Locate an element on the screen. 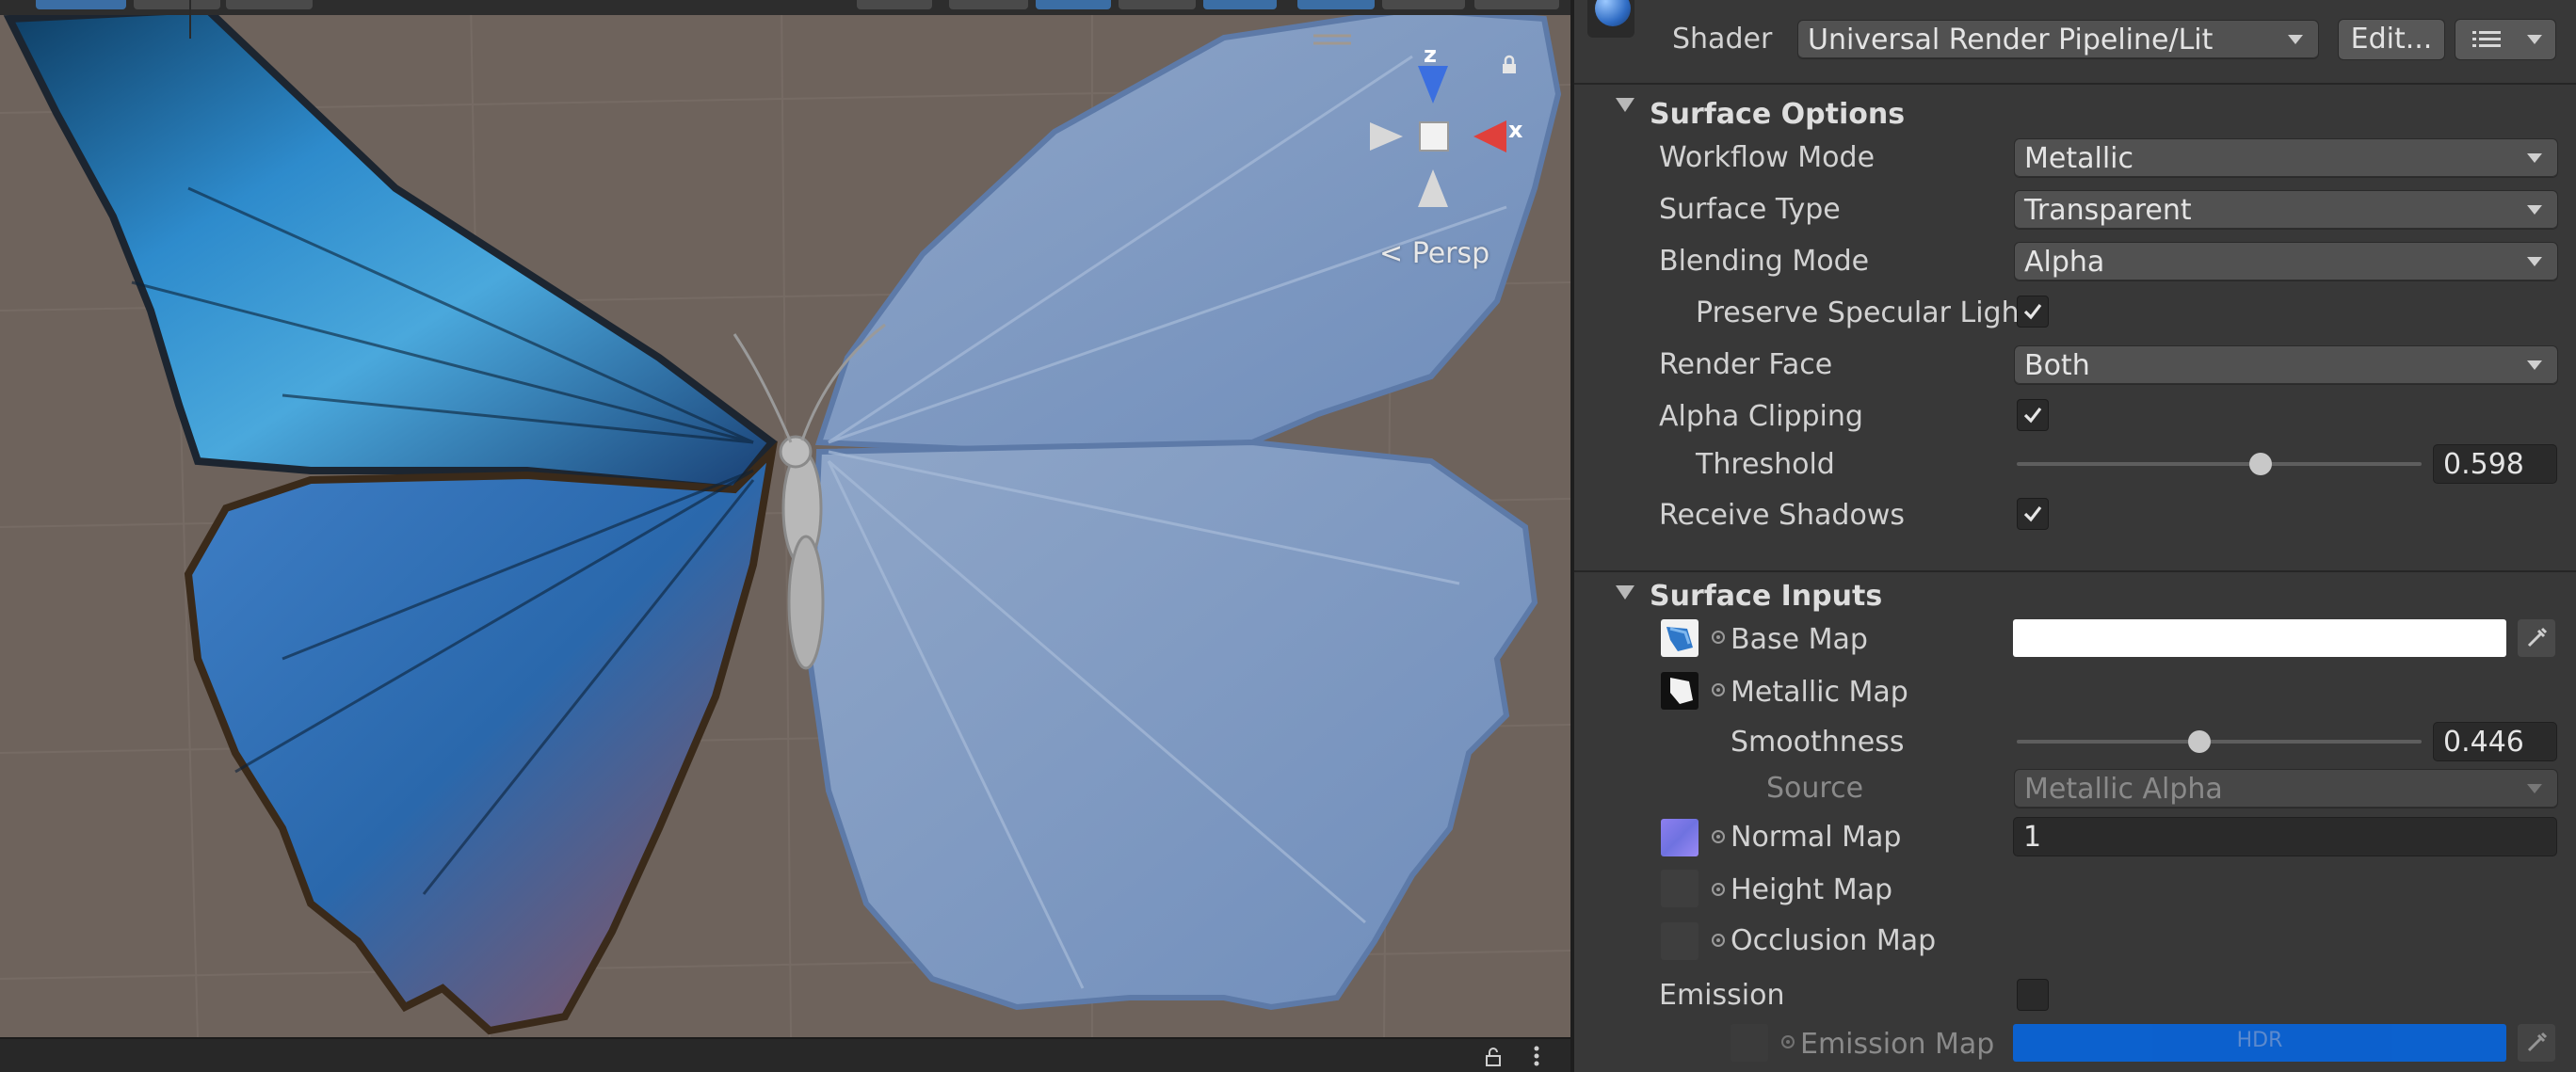 The image size is (2576, 1072). threshold-slider-knob is located at coordinates (2261, 464).